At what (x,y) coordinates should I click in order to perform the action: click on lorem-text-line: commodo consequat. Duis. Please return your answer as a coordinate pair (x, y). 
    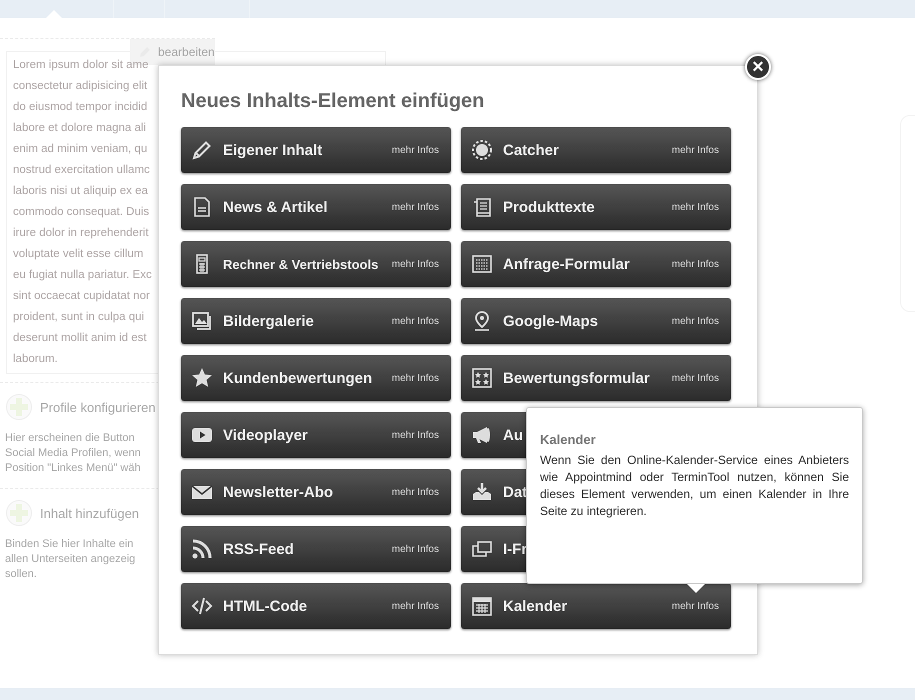
    Looking at the image, I should click on (81, 212).